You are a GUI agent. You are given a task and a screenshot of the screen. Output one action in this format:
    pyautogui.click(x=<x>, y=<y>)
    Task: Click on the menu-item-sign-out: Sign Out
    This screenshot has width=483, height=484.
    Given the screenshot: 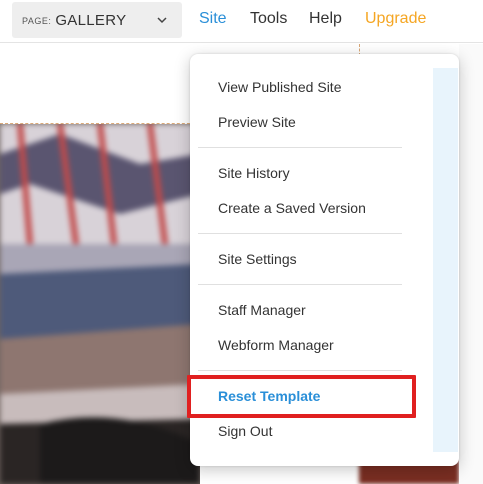 What is the action you would take?
    pyautogui.click(x=245, y=431)
    